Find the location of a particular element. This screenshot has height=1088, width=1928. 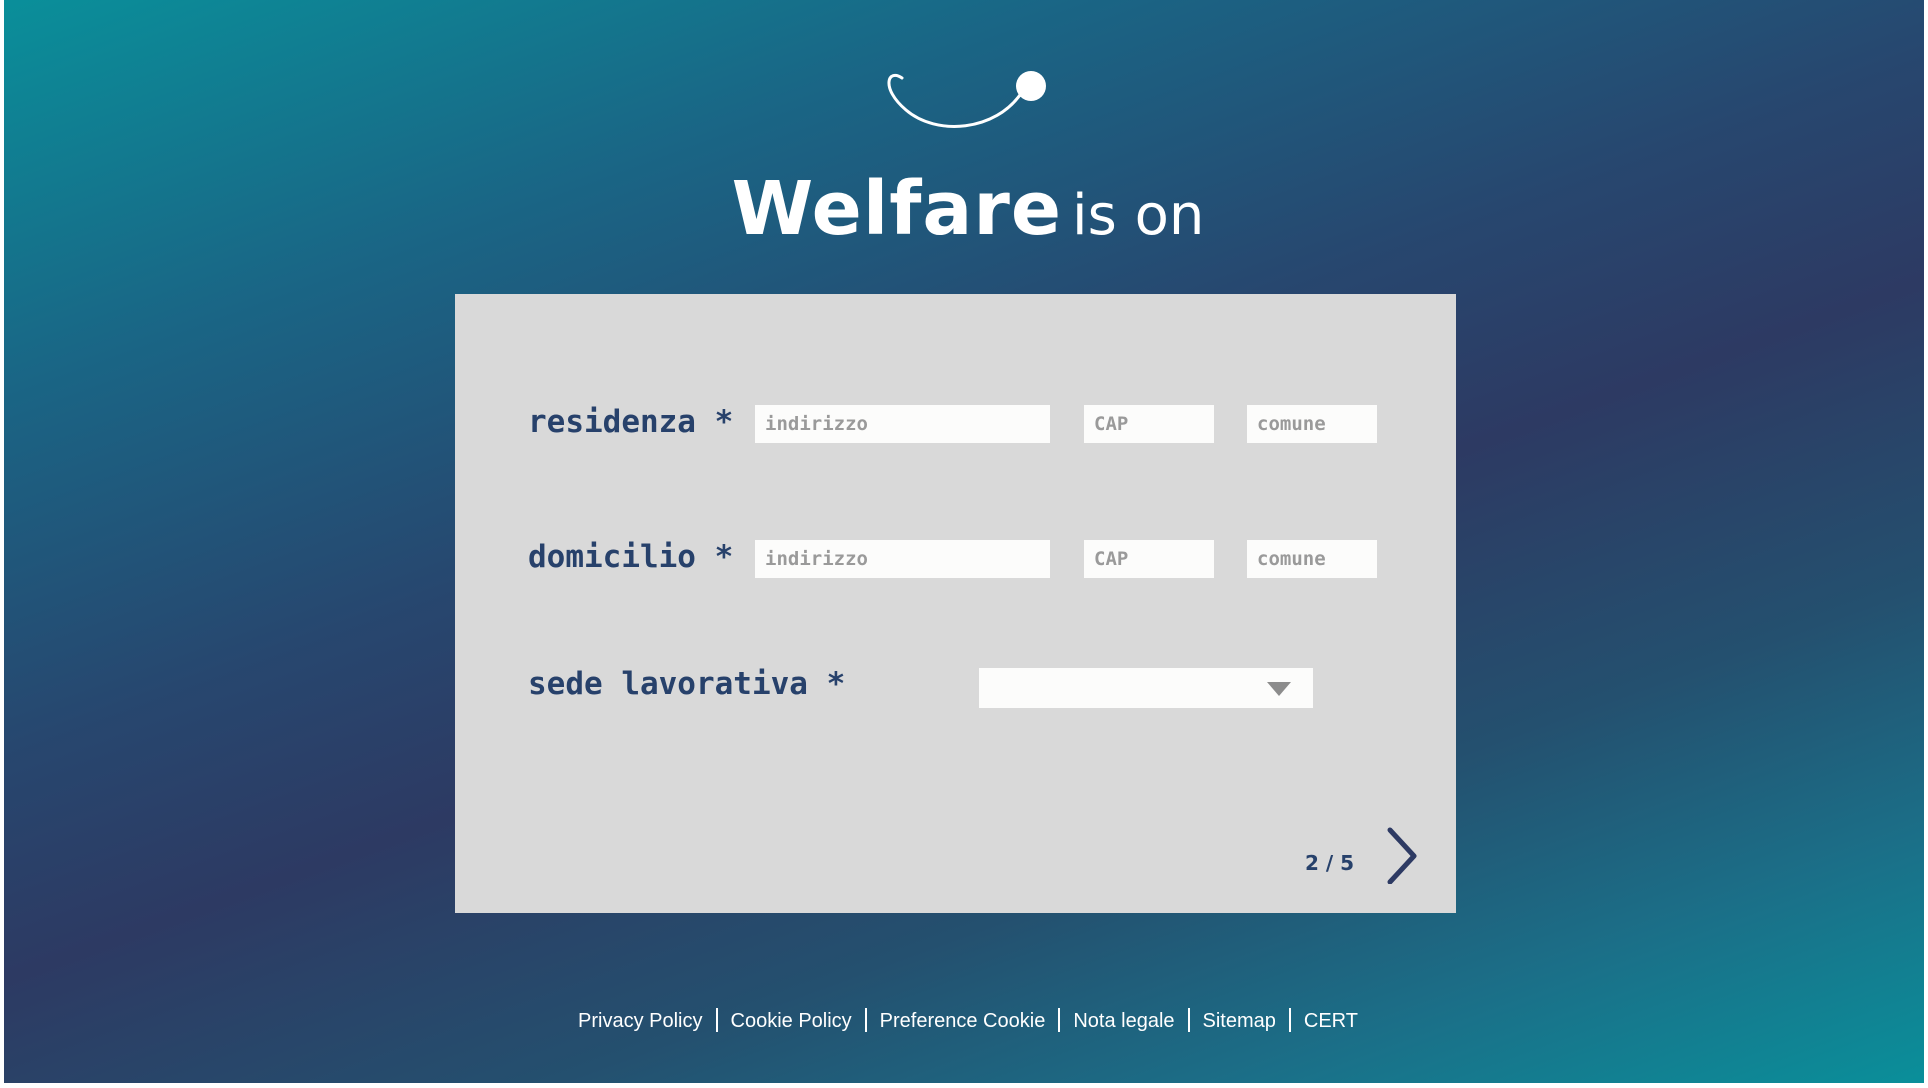

title-light: is on is located at coordinates (1138, 215).